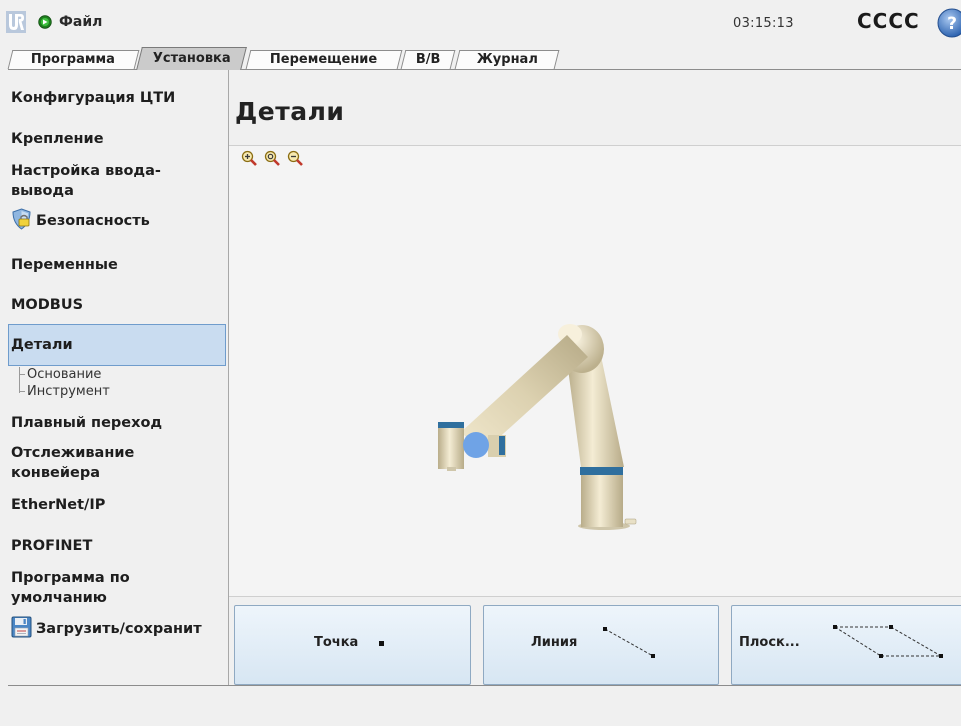  What do you see at coordinates (72, 463) in the screenshot?
I see `sidebar-item-conveyor-tracking: Отслеживание конвейера` at bounding box center [72, 463].